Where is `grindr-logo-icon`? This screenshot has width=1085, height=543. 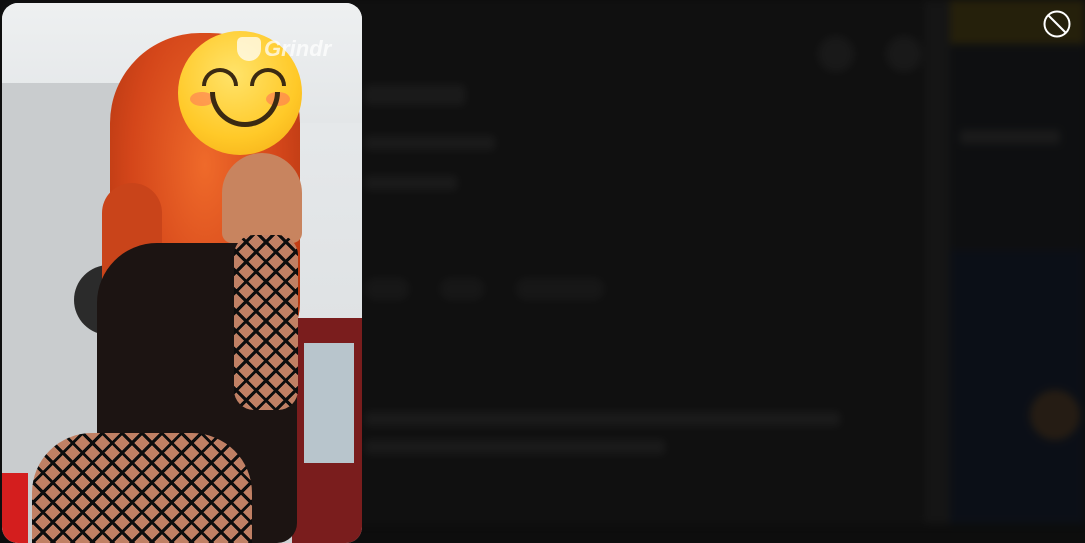 grindr-logo-icon is located at coordinates (249, 49).